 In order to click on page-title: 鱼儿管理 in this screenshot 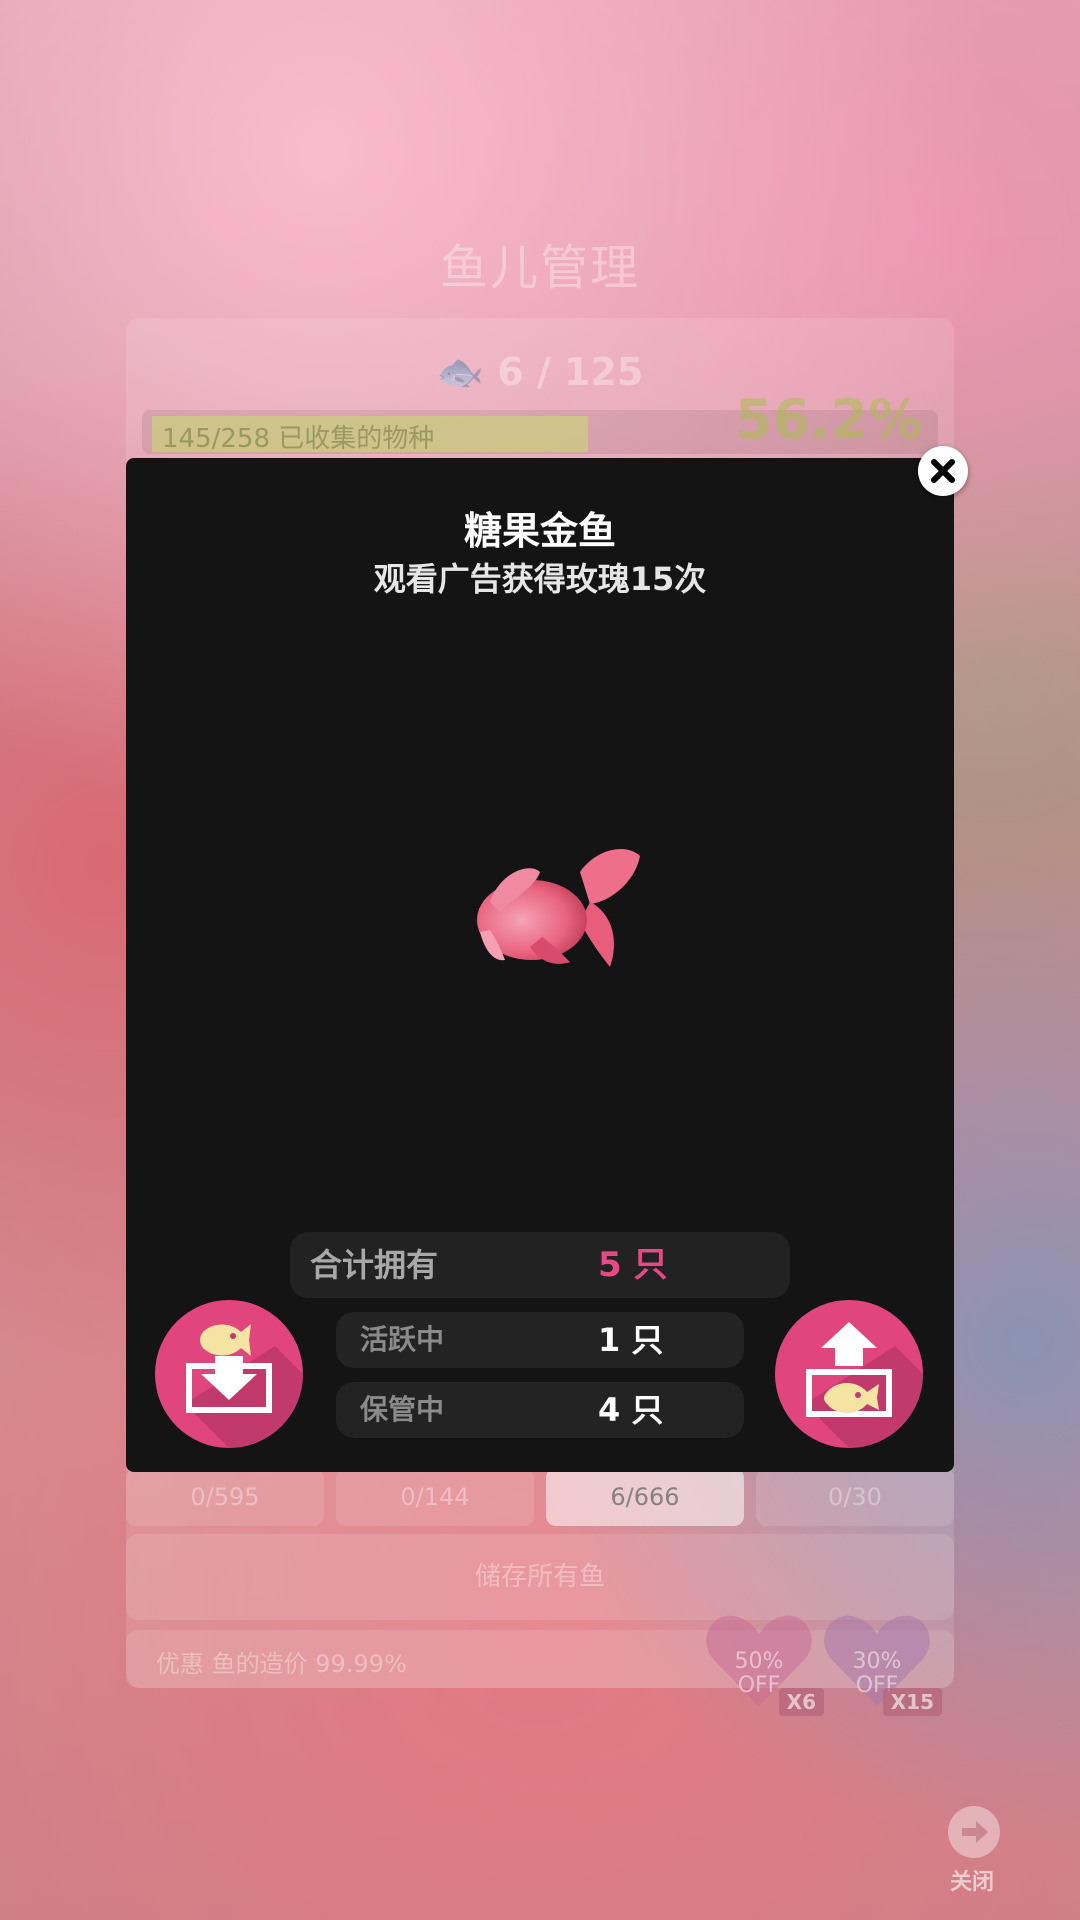, I will do `click(539, 268)`.